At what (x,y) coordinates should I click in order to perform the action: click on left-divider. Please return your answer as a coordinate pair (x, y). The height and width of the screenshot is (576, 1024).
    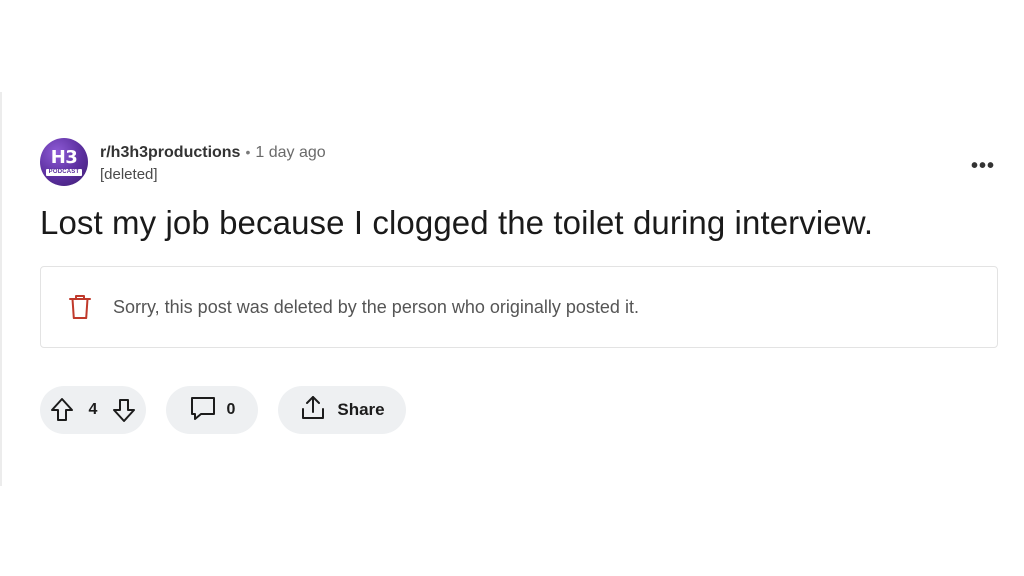
    Looking at the image, I should click on (1, 289).